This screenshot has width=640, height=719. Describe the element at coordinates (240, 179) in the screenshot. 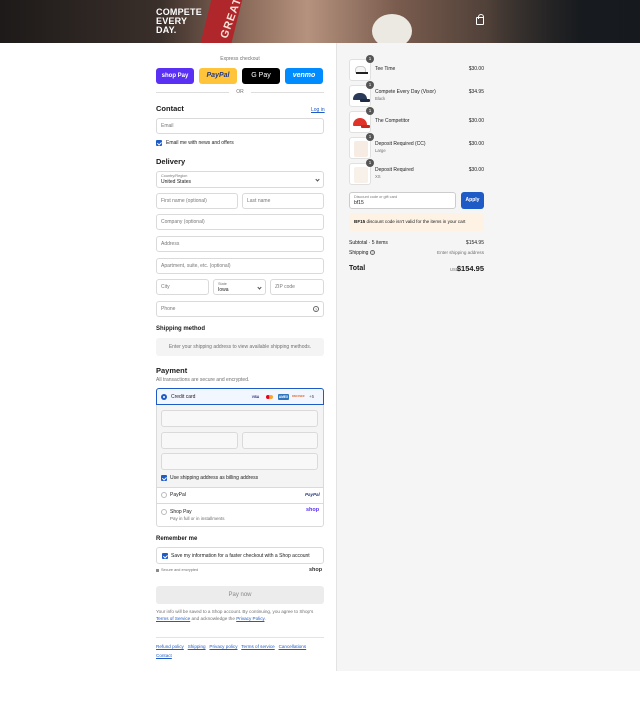

I see `country-select: Country/Region United States` at that location.